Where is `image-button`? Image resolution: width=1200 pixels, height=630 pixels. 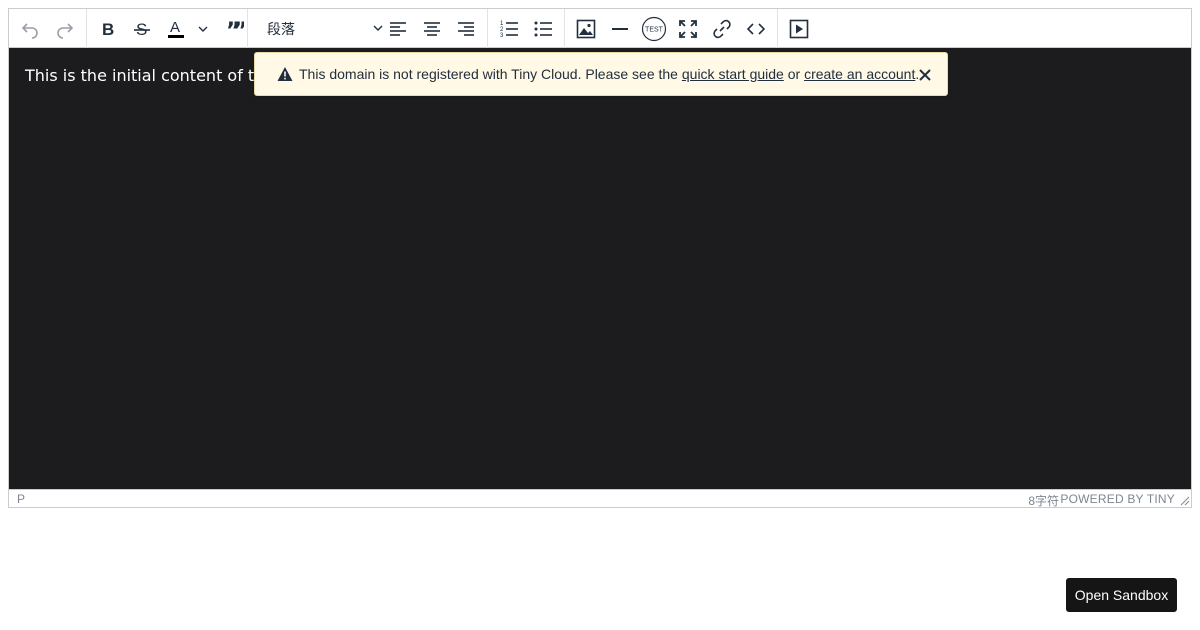
image-button is located at coordinates (586, 29).